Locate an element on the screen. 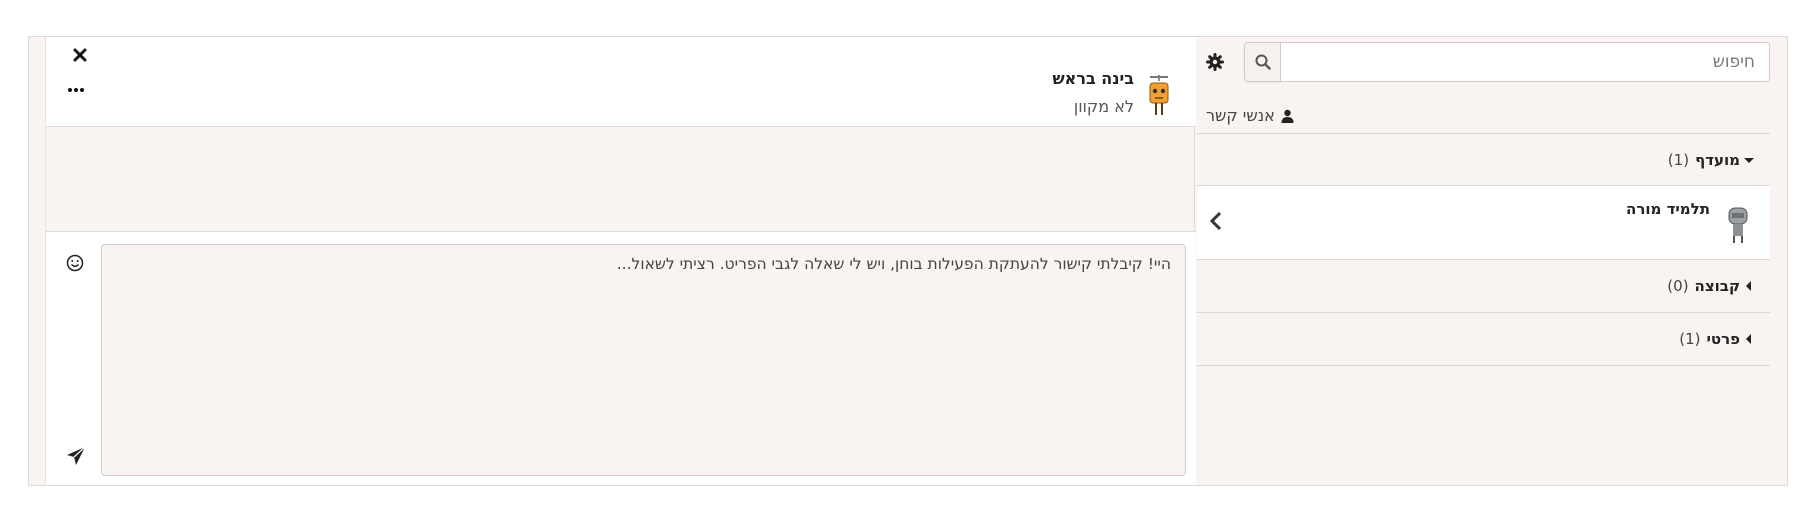  more-icon is located at coordinates (76, 90).